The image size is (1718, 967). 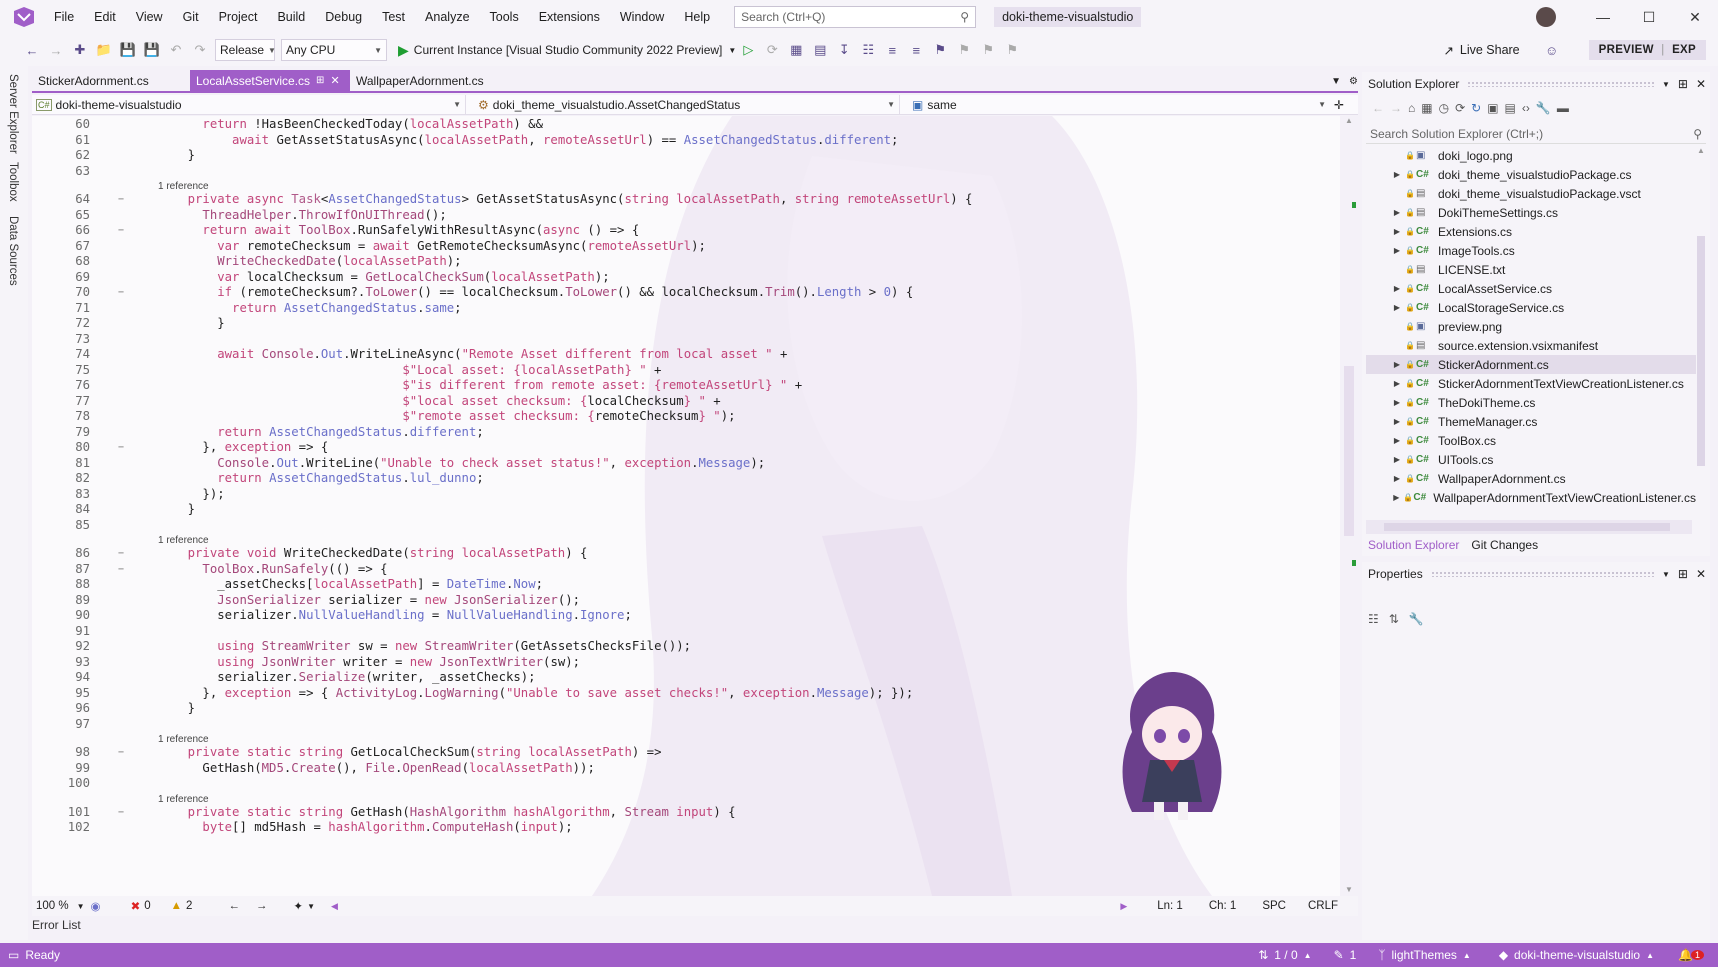 What do you see at coordinates (1492, 108) in the screenshot?
I see `collapse-all-icon: ▣` at bounding box center [1492, 108].